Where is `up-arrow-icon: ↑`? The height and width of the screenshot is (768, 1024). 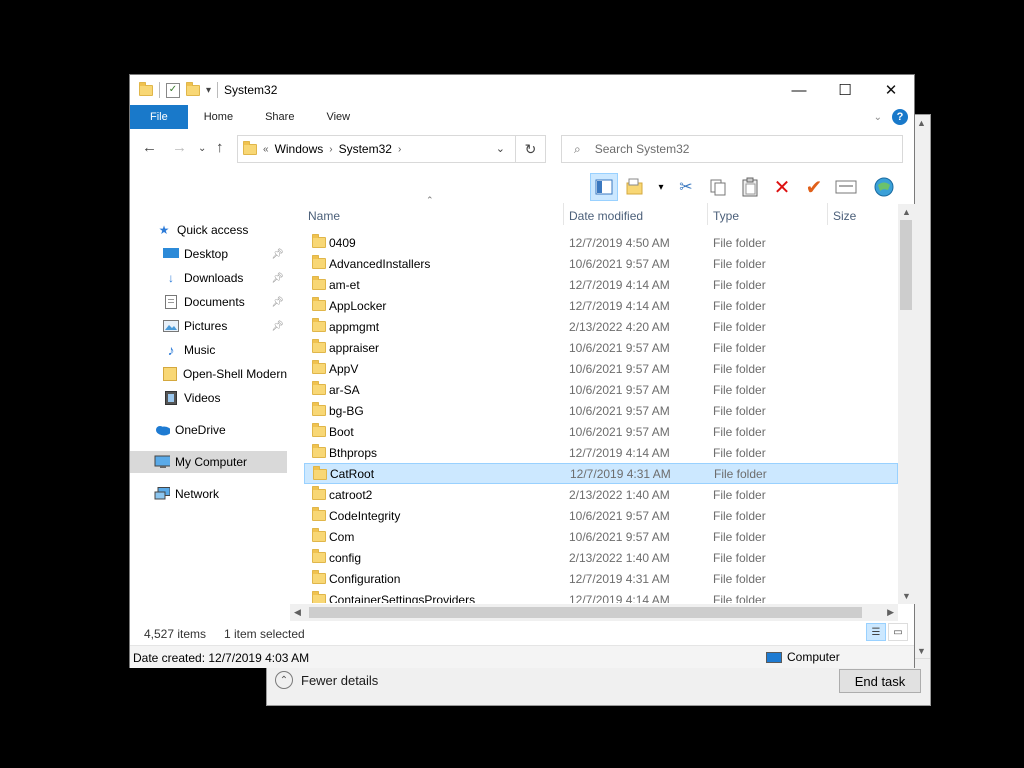 up-arrow-icon: ↑ is located at coordinates (220, 147).